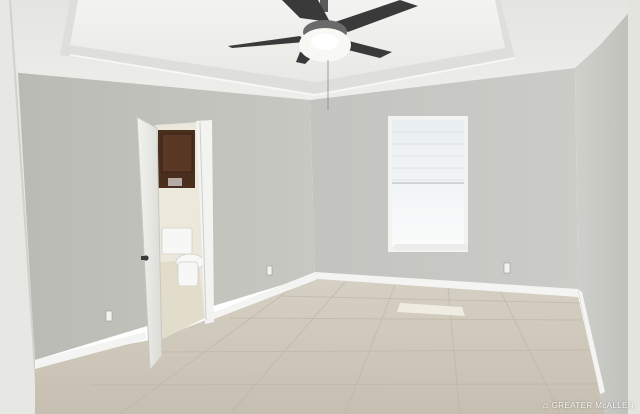 The image size is (640, 414). I want to click on watermark: ⌂ GREATER McALLEN, so click(588, 405).